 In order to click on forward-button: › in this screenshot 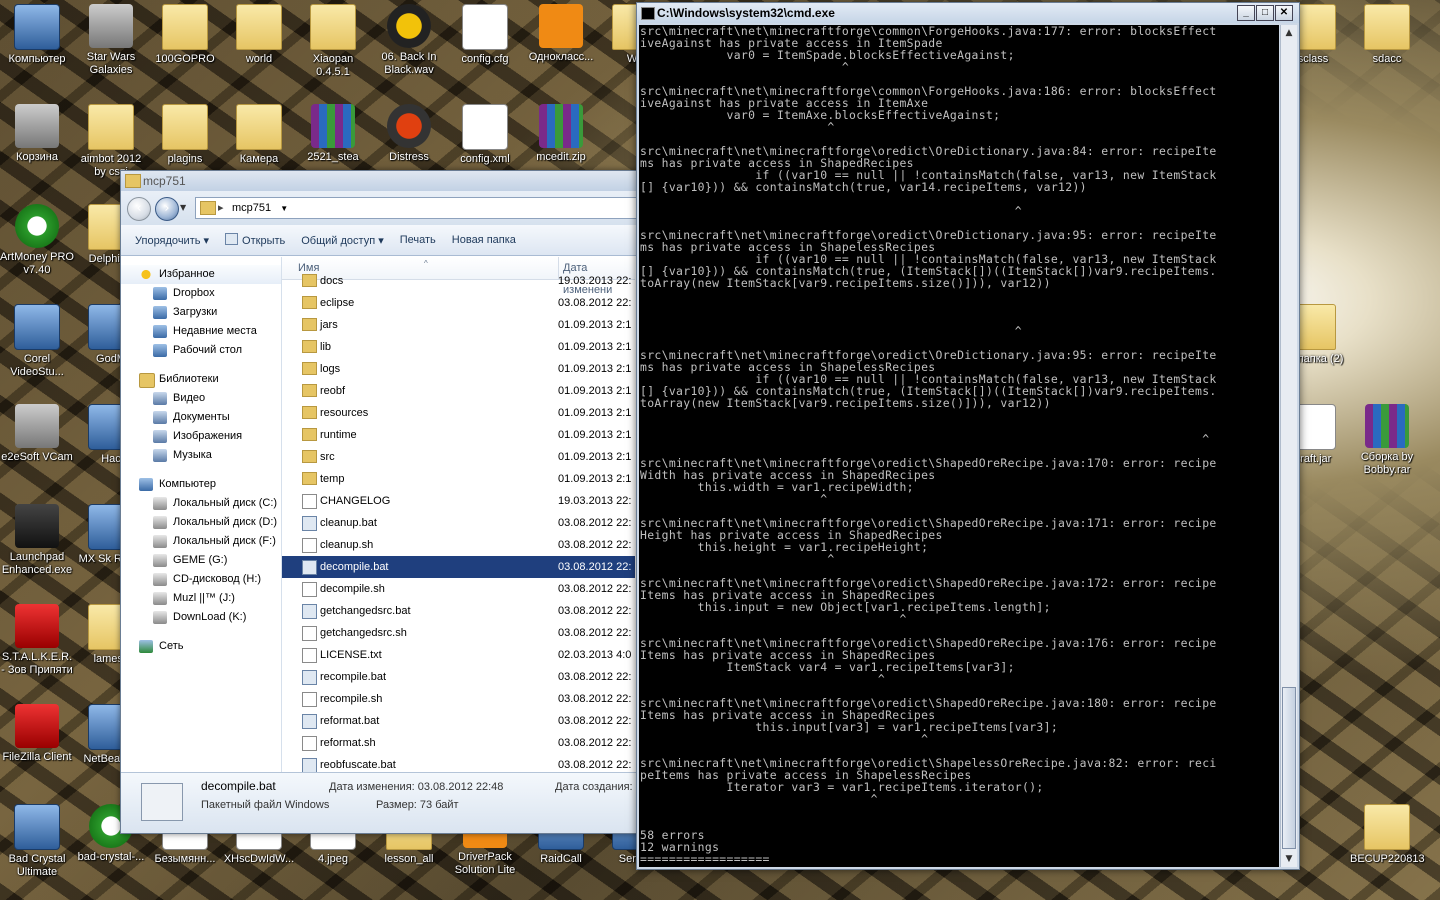, I will do `click(167, 209)`.